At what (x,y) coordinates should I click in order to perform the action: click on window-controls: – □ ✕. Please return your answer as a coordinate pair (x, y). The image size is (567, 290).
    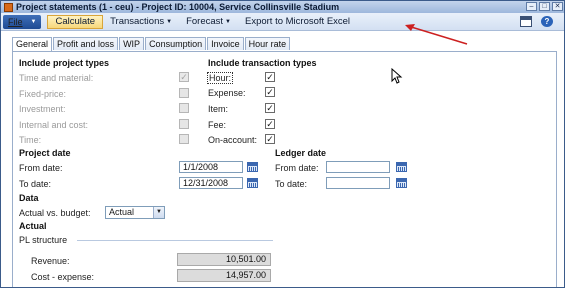
    Looking at the image, I should click on (544, 6).